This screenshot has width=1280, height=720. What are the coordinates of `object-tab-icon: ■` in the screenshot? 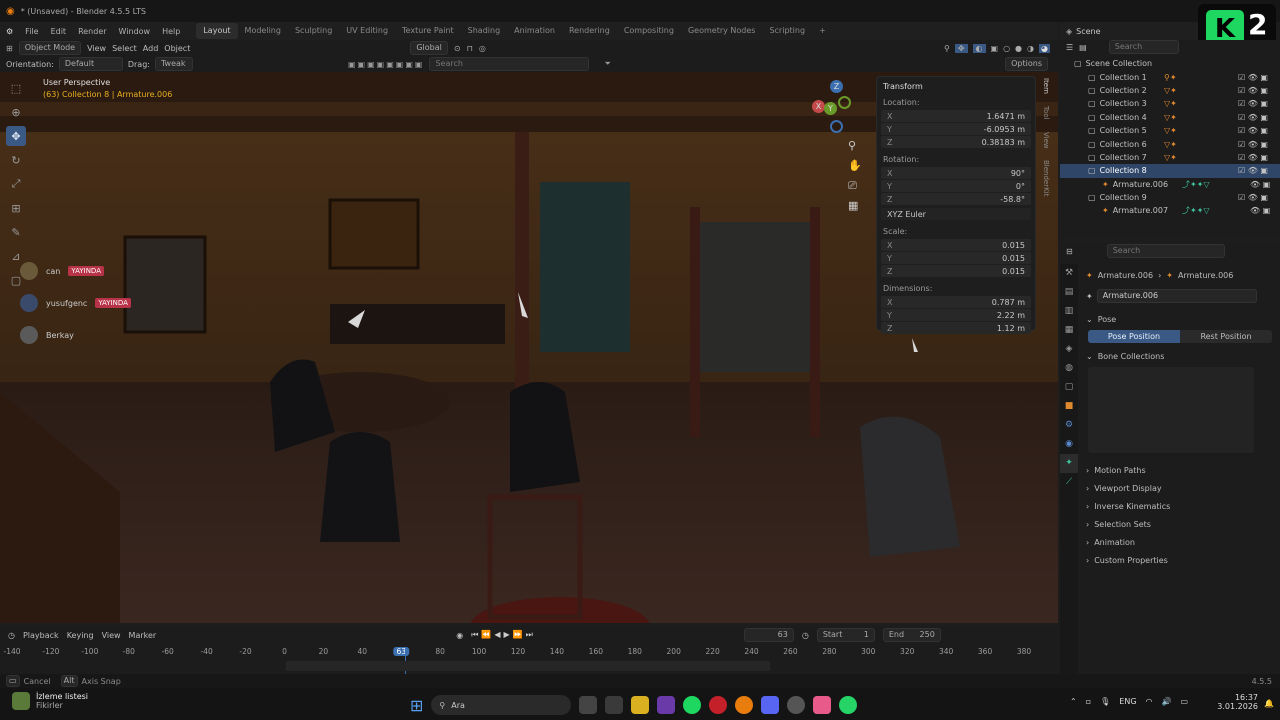 It's located at (1069, 406).